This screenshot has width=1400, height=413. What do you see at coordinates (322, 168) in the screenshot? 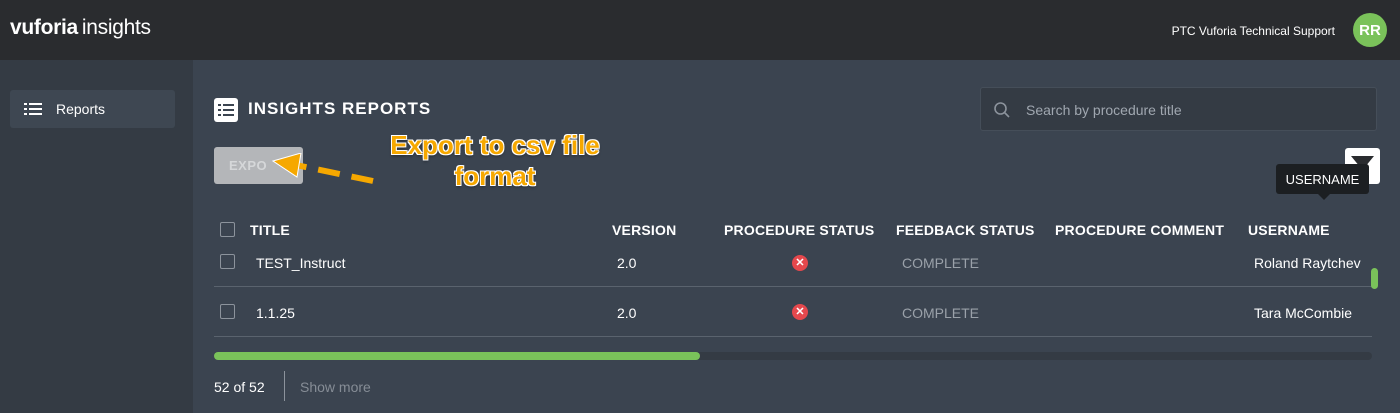
I see `arrow-annotation-icon` at bounding box center [322, 168].